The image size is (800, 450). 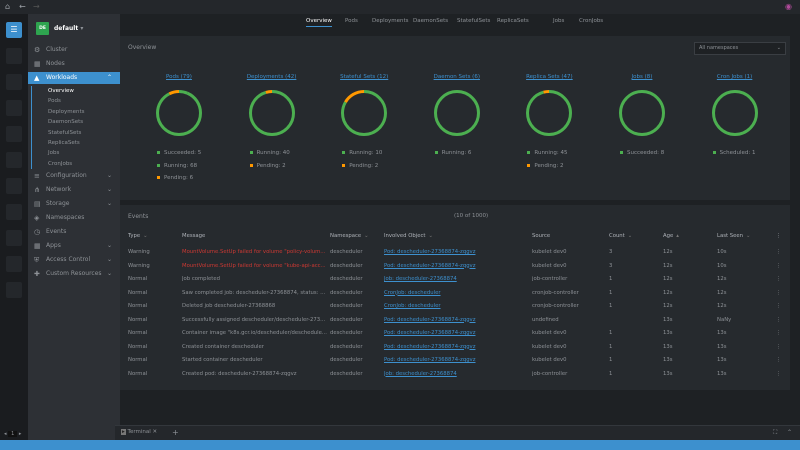 I want to click on sidebar-item-storage: ▤ Storage ⌄, so click(x=74, y=204).